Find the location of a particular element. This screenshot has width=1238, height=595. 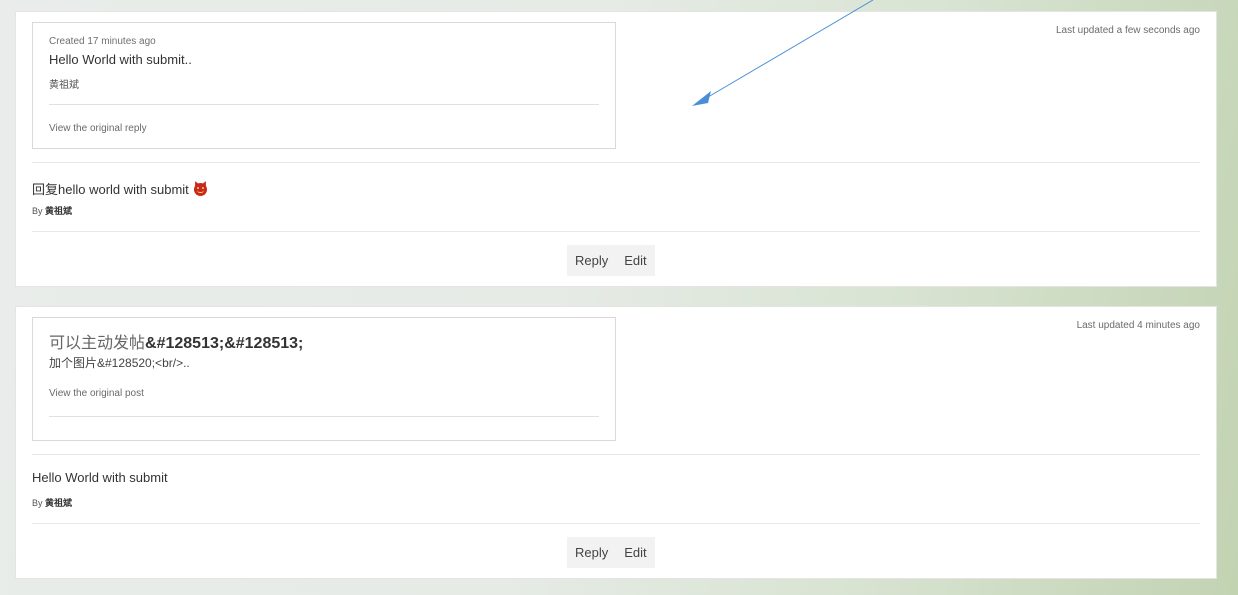

message-title-row: 回复hello world with submit is located at coordinates (119, 189).